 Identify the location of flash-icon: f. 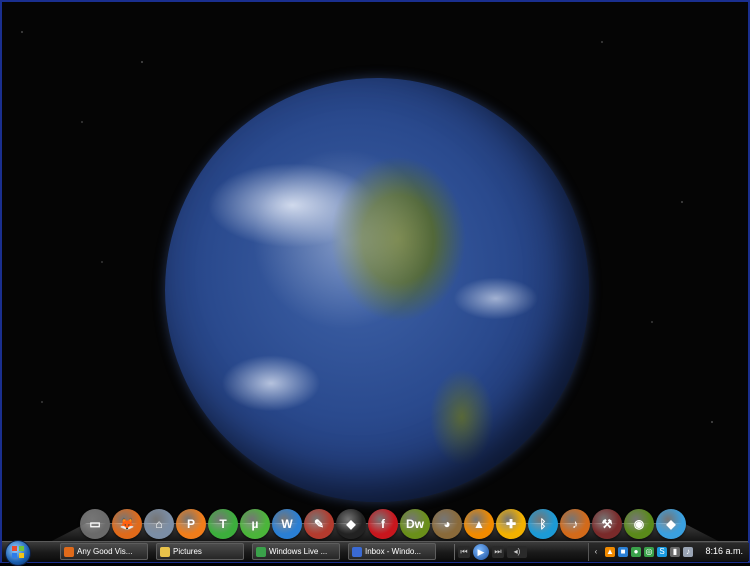
(383, 524).